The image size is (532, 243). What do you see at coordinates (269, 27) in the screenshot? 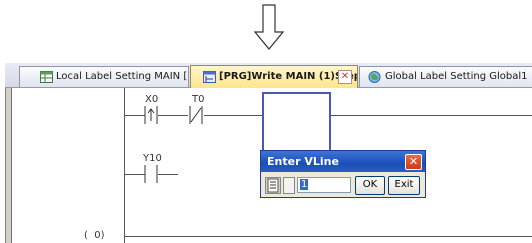
I see `down-arrow-icon` at bounding box center [269, 27].